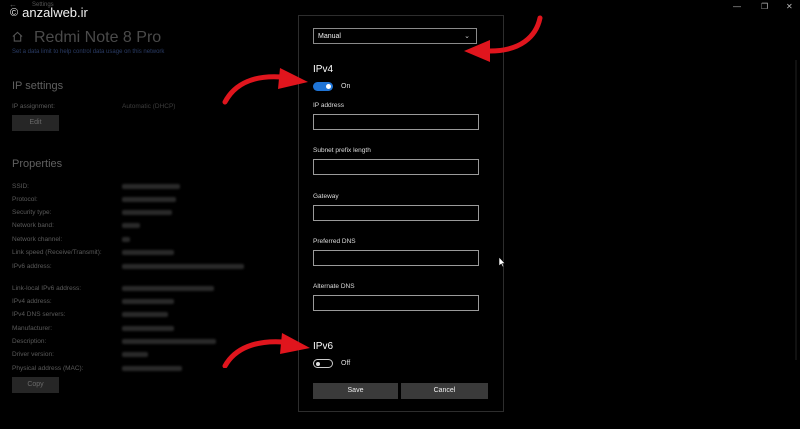 The image size is (800, 429). Describe the element at coordinates (25, 199) in the screenshot. I see `property-label: Protocol:` at that location.